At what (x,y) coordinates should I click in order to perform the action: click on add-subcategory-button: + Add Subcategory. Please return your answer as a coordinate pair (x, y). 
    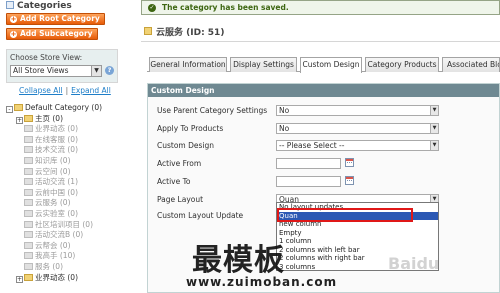
    Looking at the image, I should click on (52, 34).